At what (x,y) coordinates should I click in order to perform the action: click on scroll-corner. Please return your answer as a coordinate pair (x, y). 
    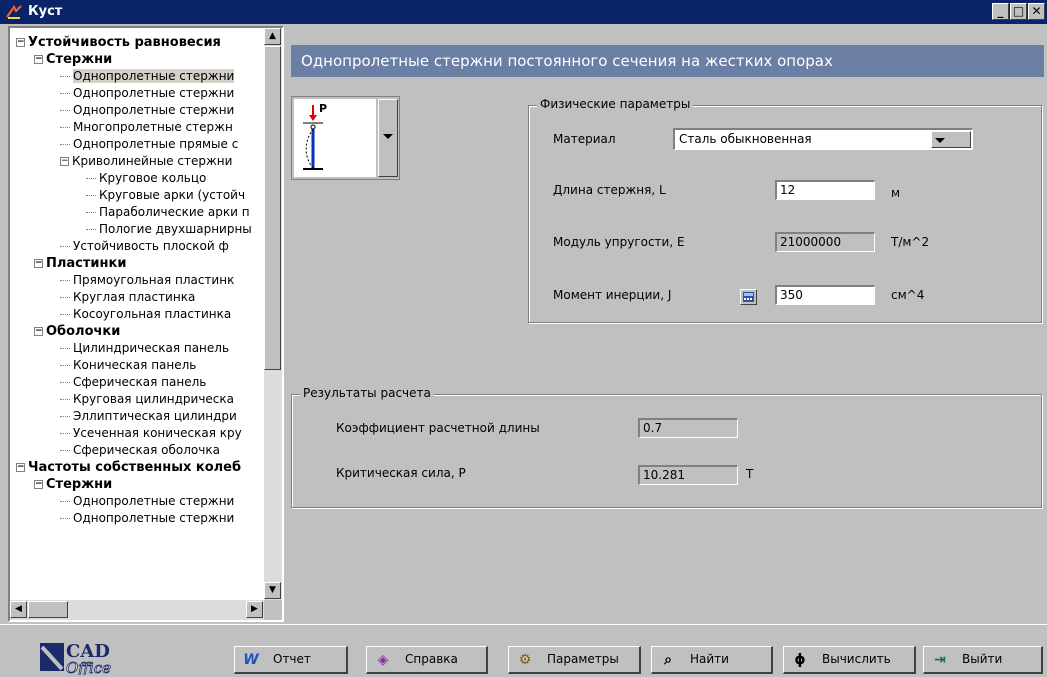
    Looking at the image, I should click on (273, 610).